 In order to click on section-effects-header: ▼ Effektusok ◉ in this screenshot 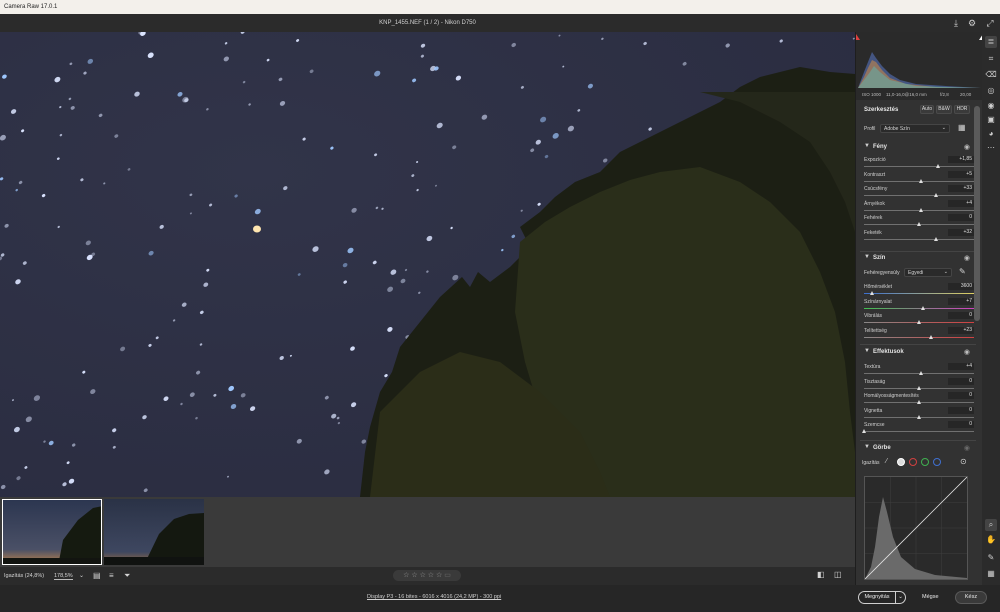, I will do `click(916, 352)`.